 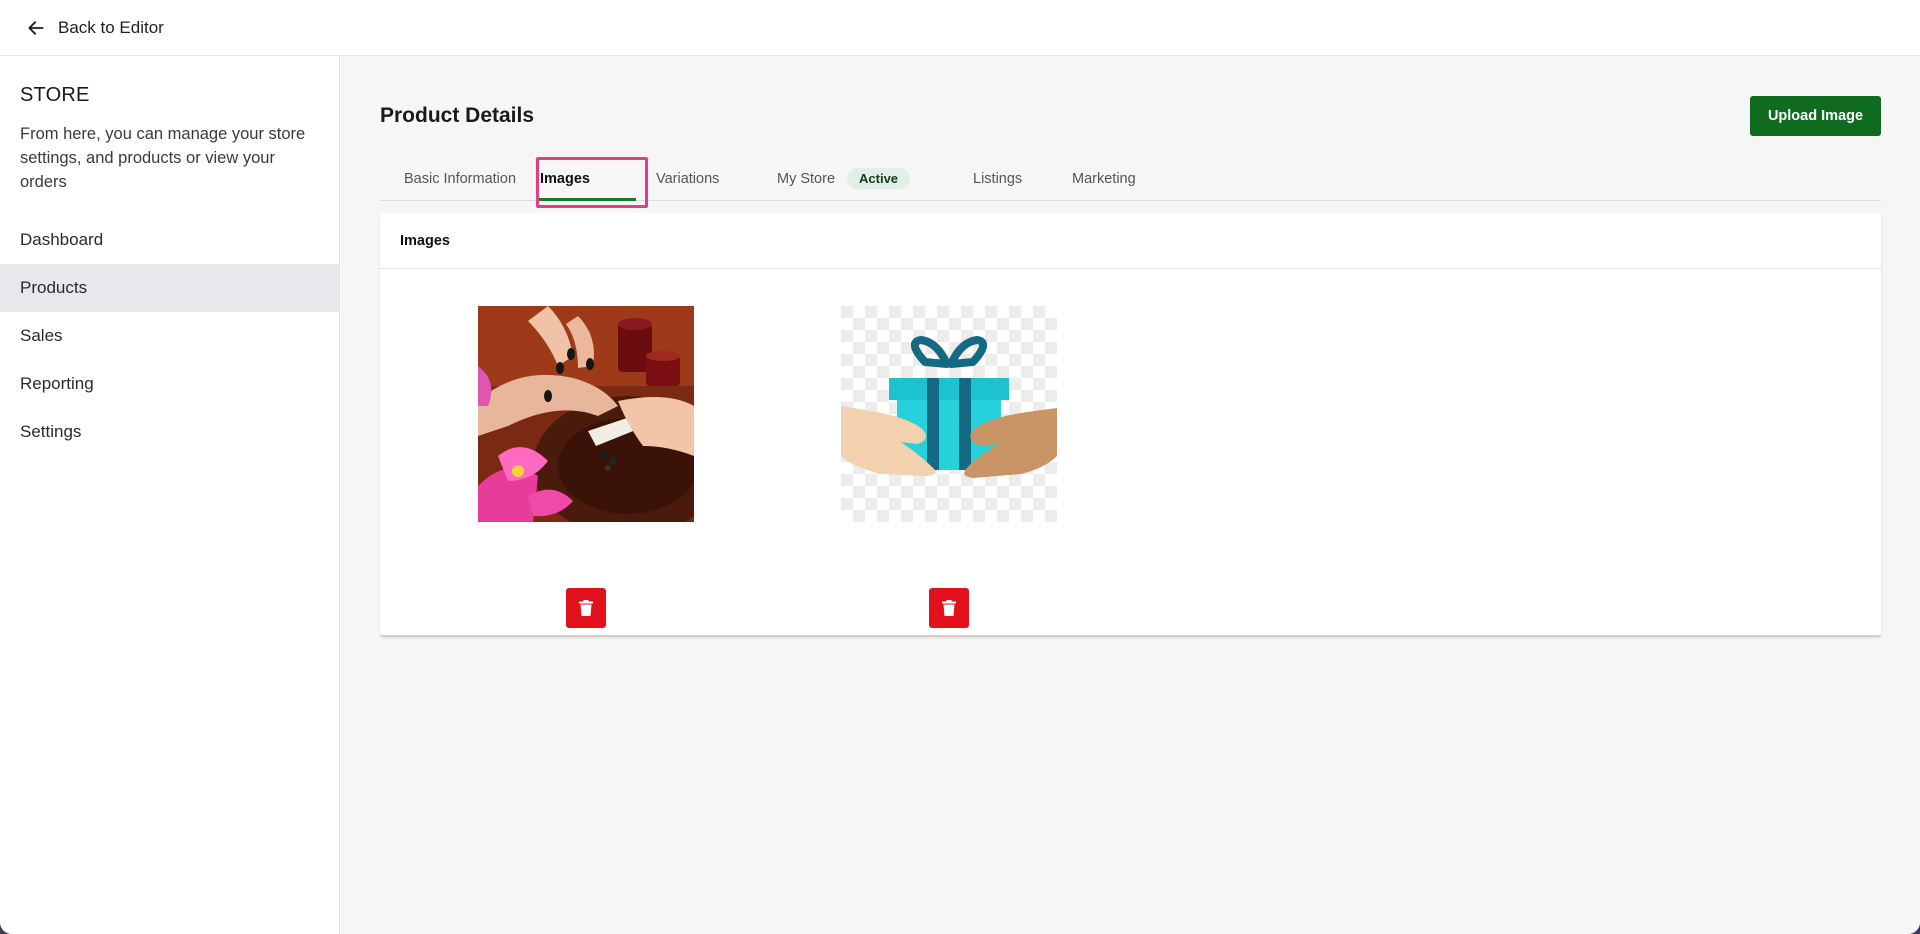 I want to click on status-badge: Active, so click(x=879, y=178).